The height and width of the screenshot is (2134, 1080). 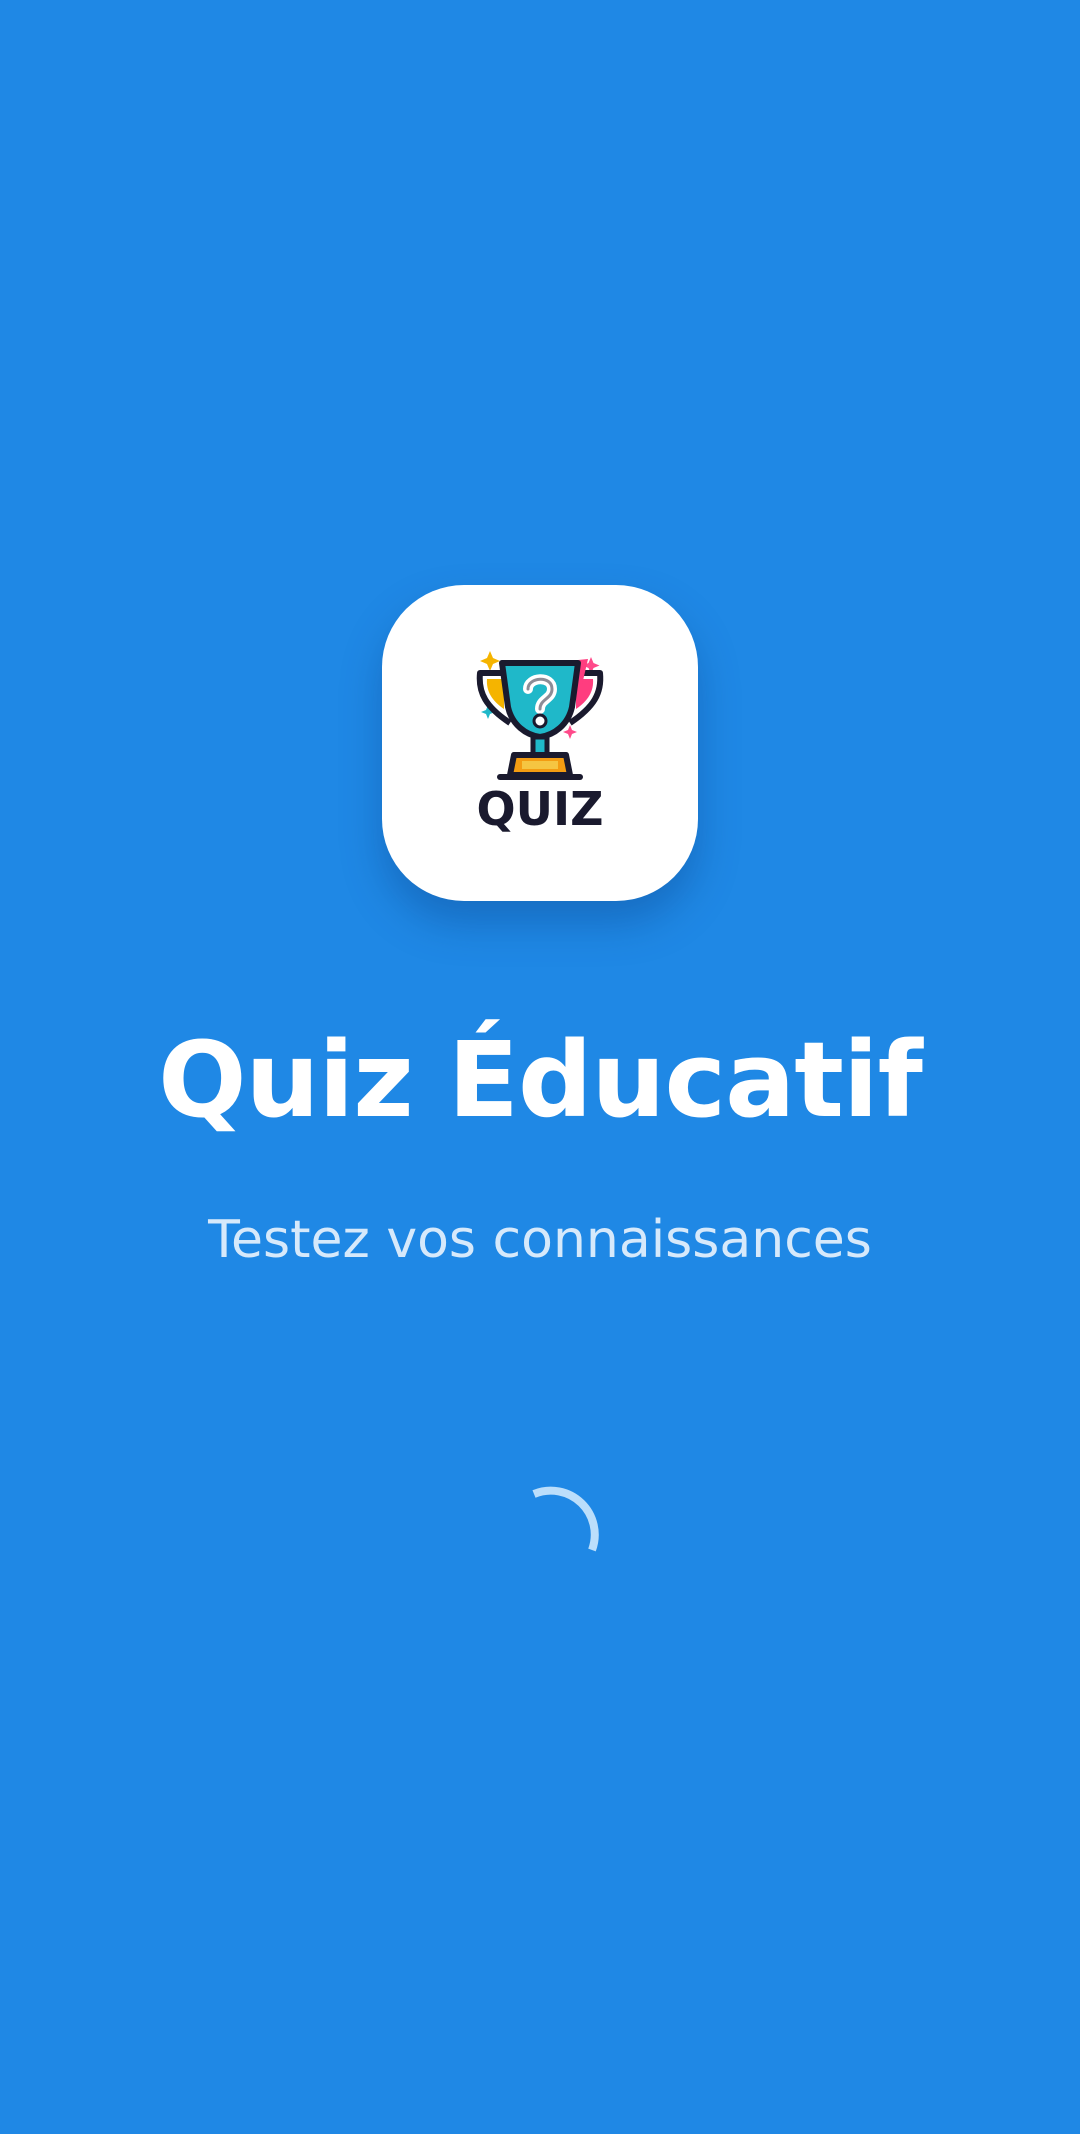 What do you see at coordinates (540, 809) in the screenshot?
I see `logo-text: QUIZ` at bounding box center [540, 809].